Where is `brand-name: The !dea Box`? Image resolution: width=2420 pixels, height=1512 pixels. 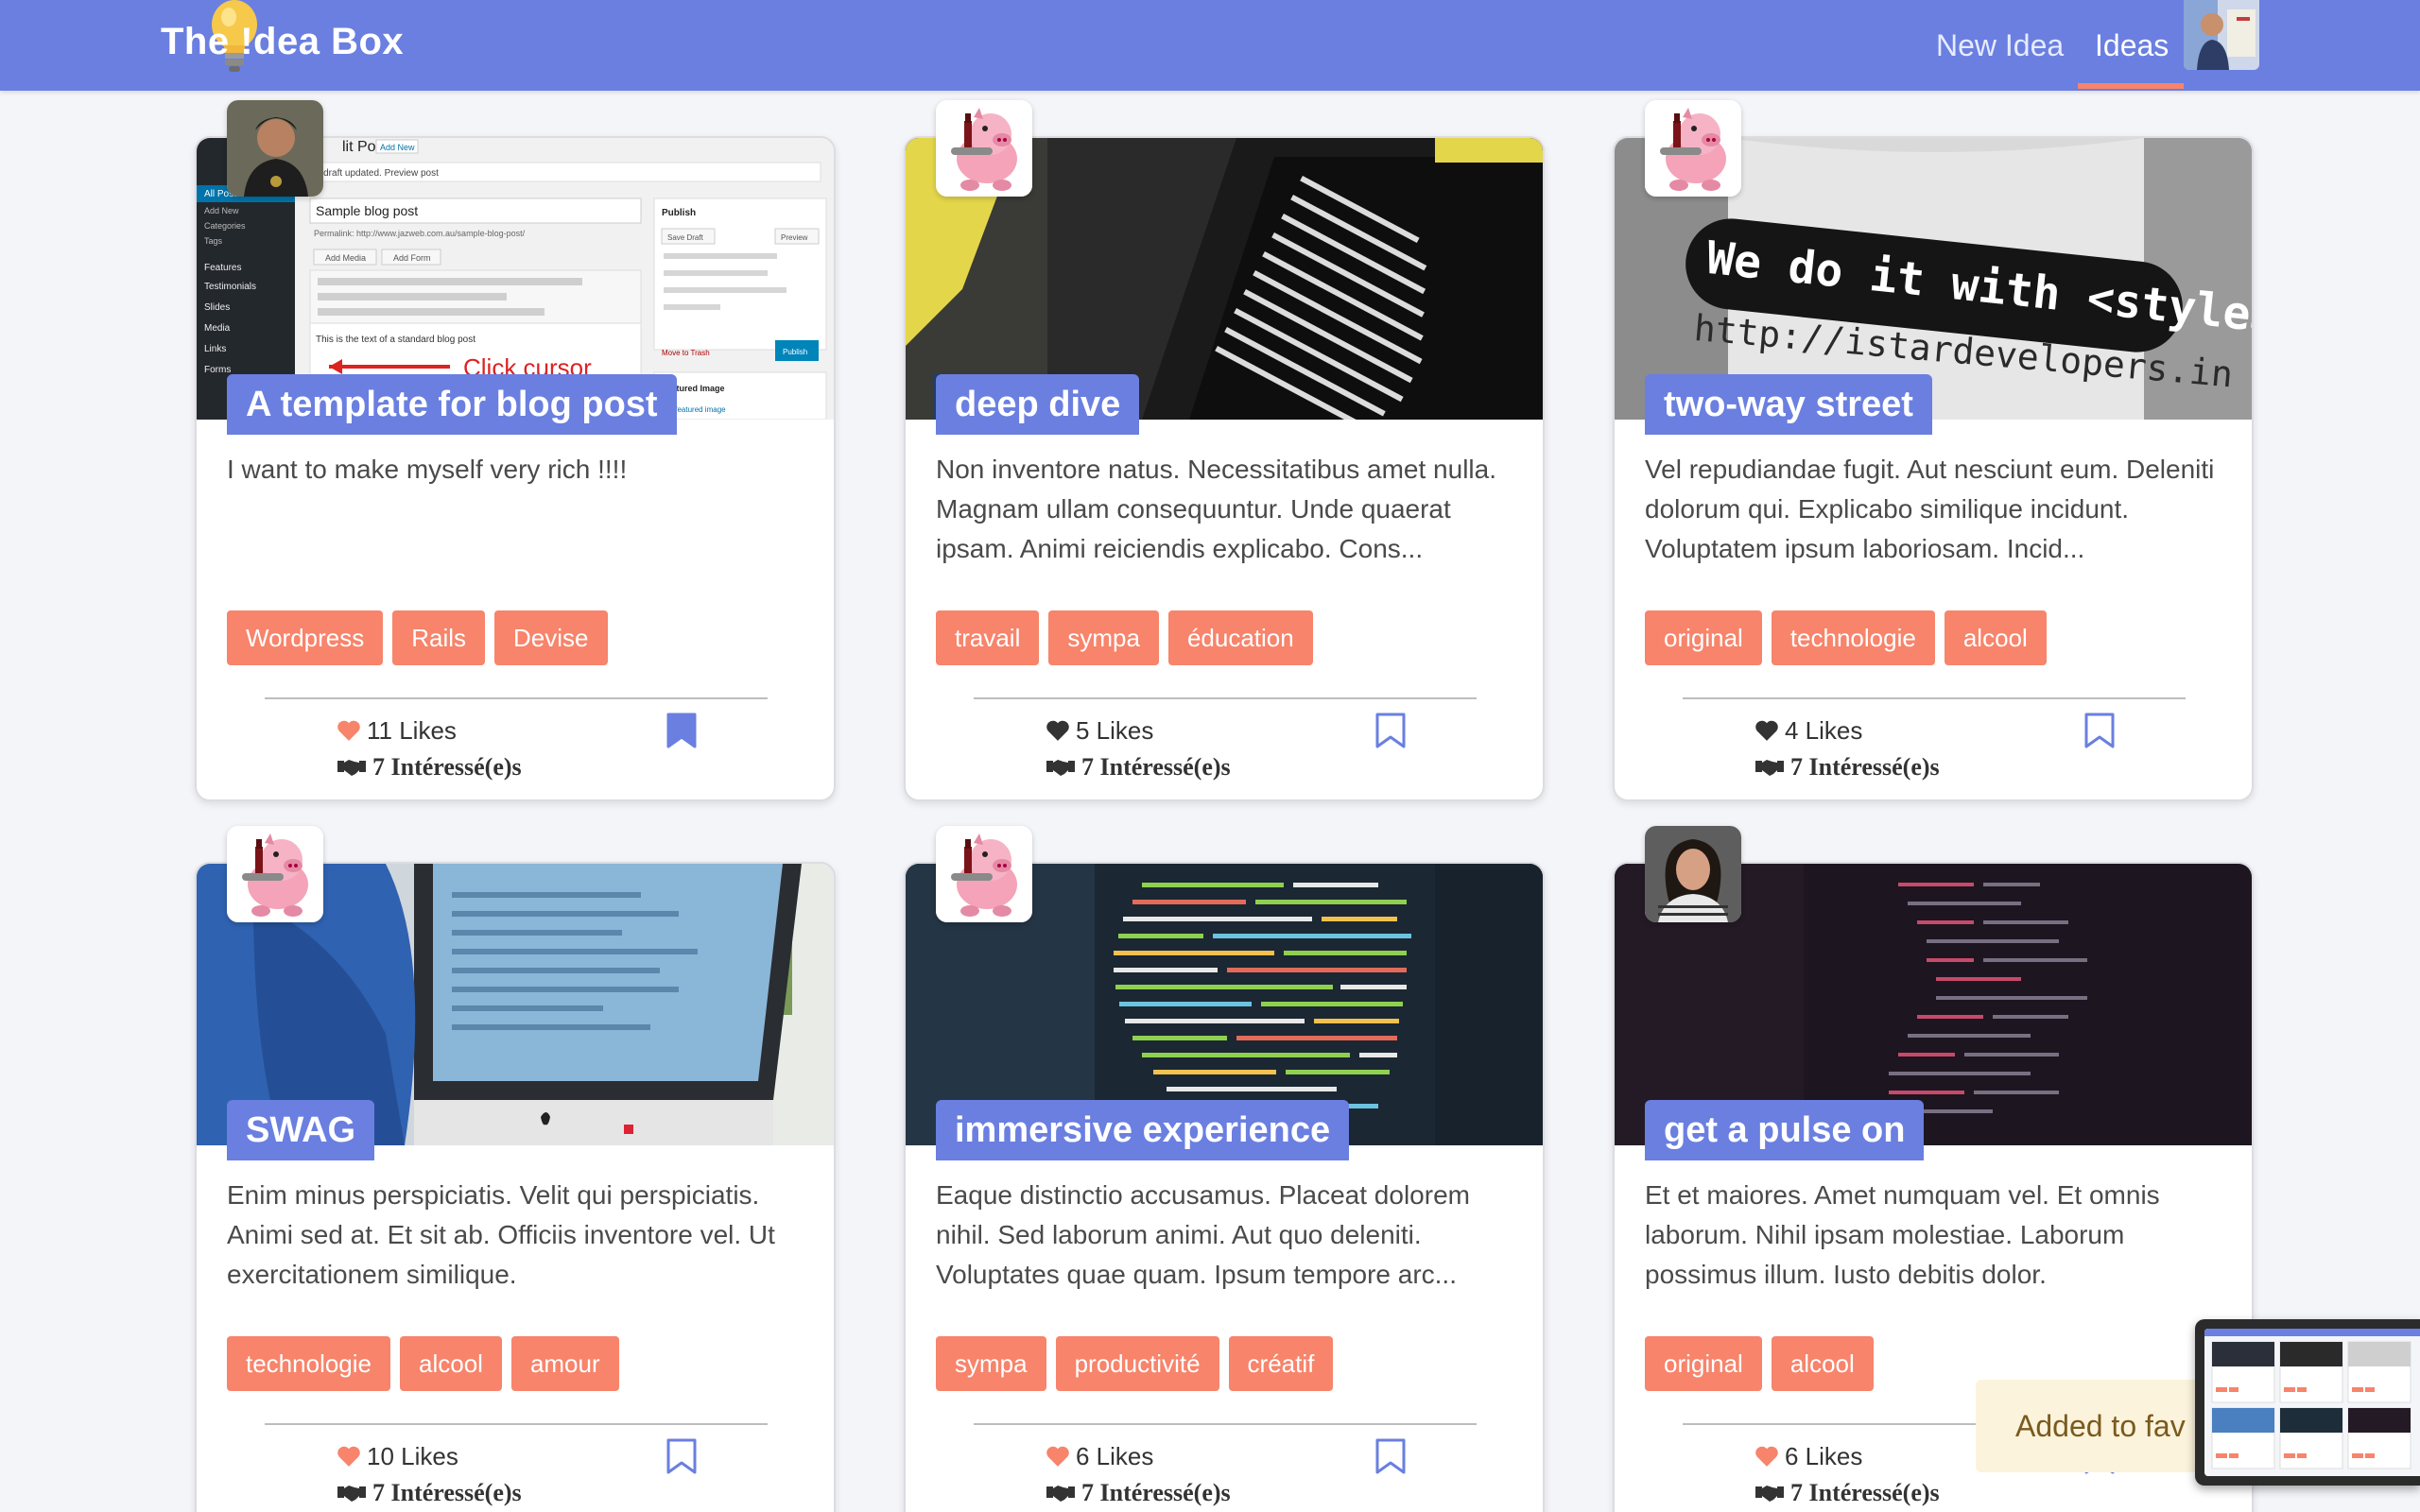
brand-name: The !dea Box is located at coordinates (283, 41).